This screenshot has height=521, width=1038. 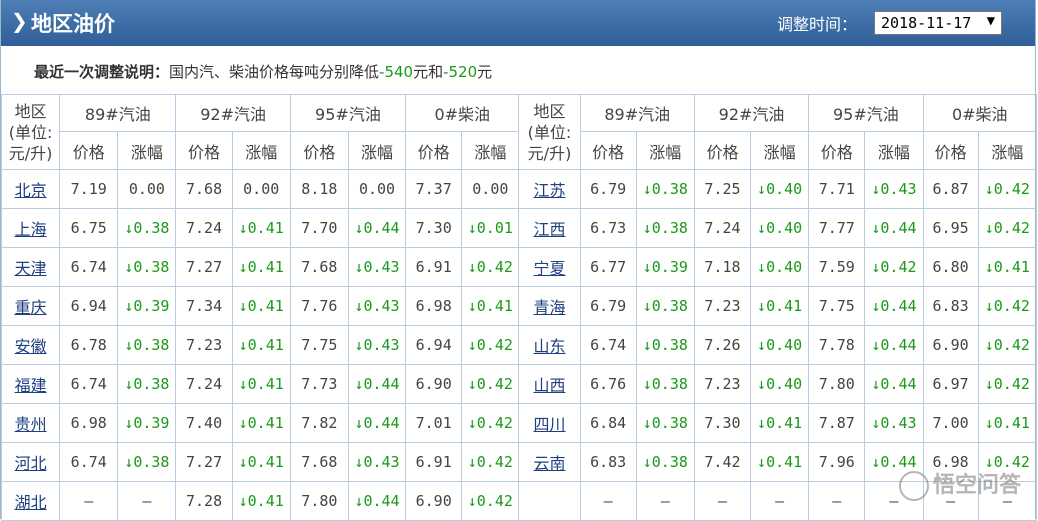 I want to click on region-cell: 青海, so click(x=549, y=306).